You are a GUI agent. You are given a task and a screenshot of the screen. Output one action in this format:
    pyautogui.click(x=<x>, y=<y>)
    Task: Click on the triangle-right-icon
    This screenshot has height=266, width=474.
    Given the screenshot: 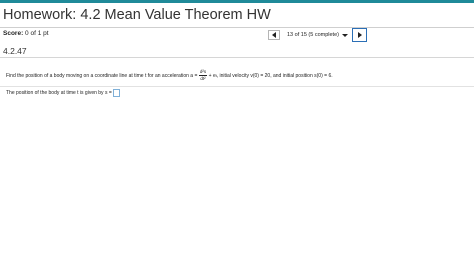 What is the action you would take?
    pyautogui.click(x=359, y=35)
    